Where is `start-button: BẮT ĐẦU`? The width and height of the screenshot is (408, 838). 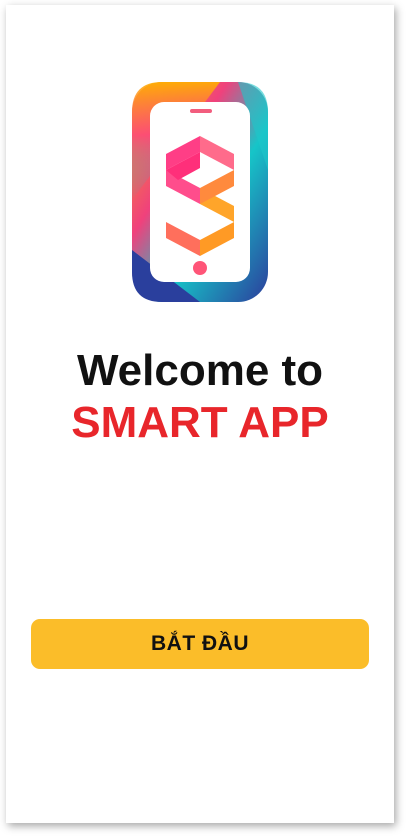 start-button: BẮT ĐẦU is located at coordinates (200, 644).